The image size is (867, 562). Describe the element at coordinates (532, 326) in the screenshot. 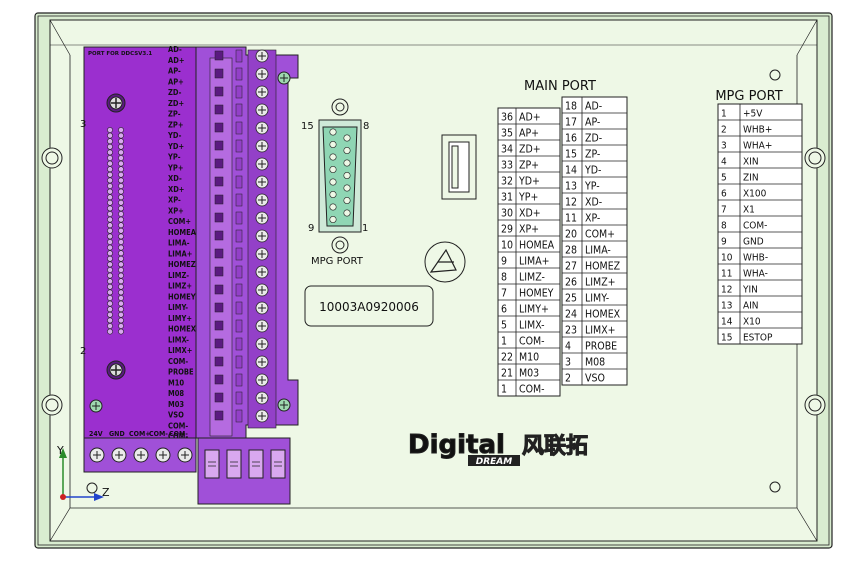

I see `table-signal: LIMX-` at that location.